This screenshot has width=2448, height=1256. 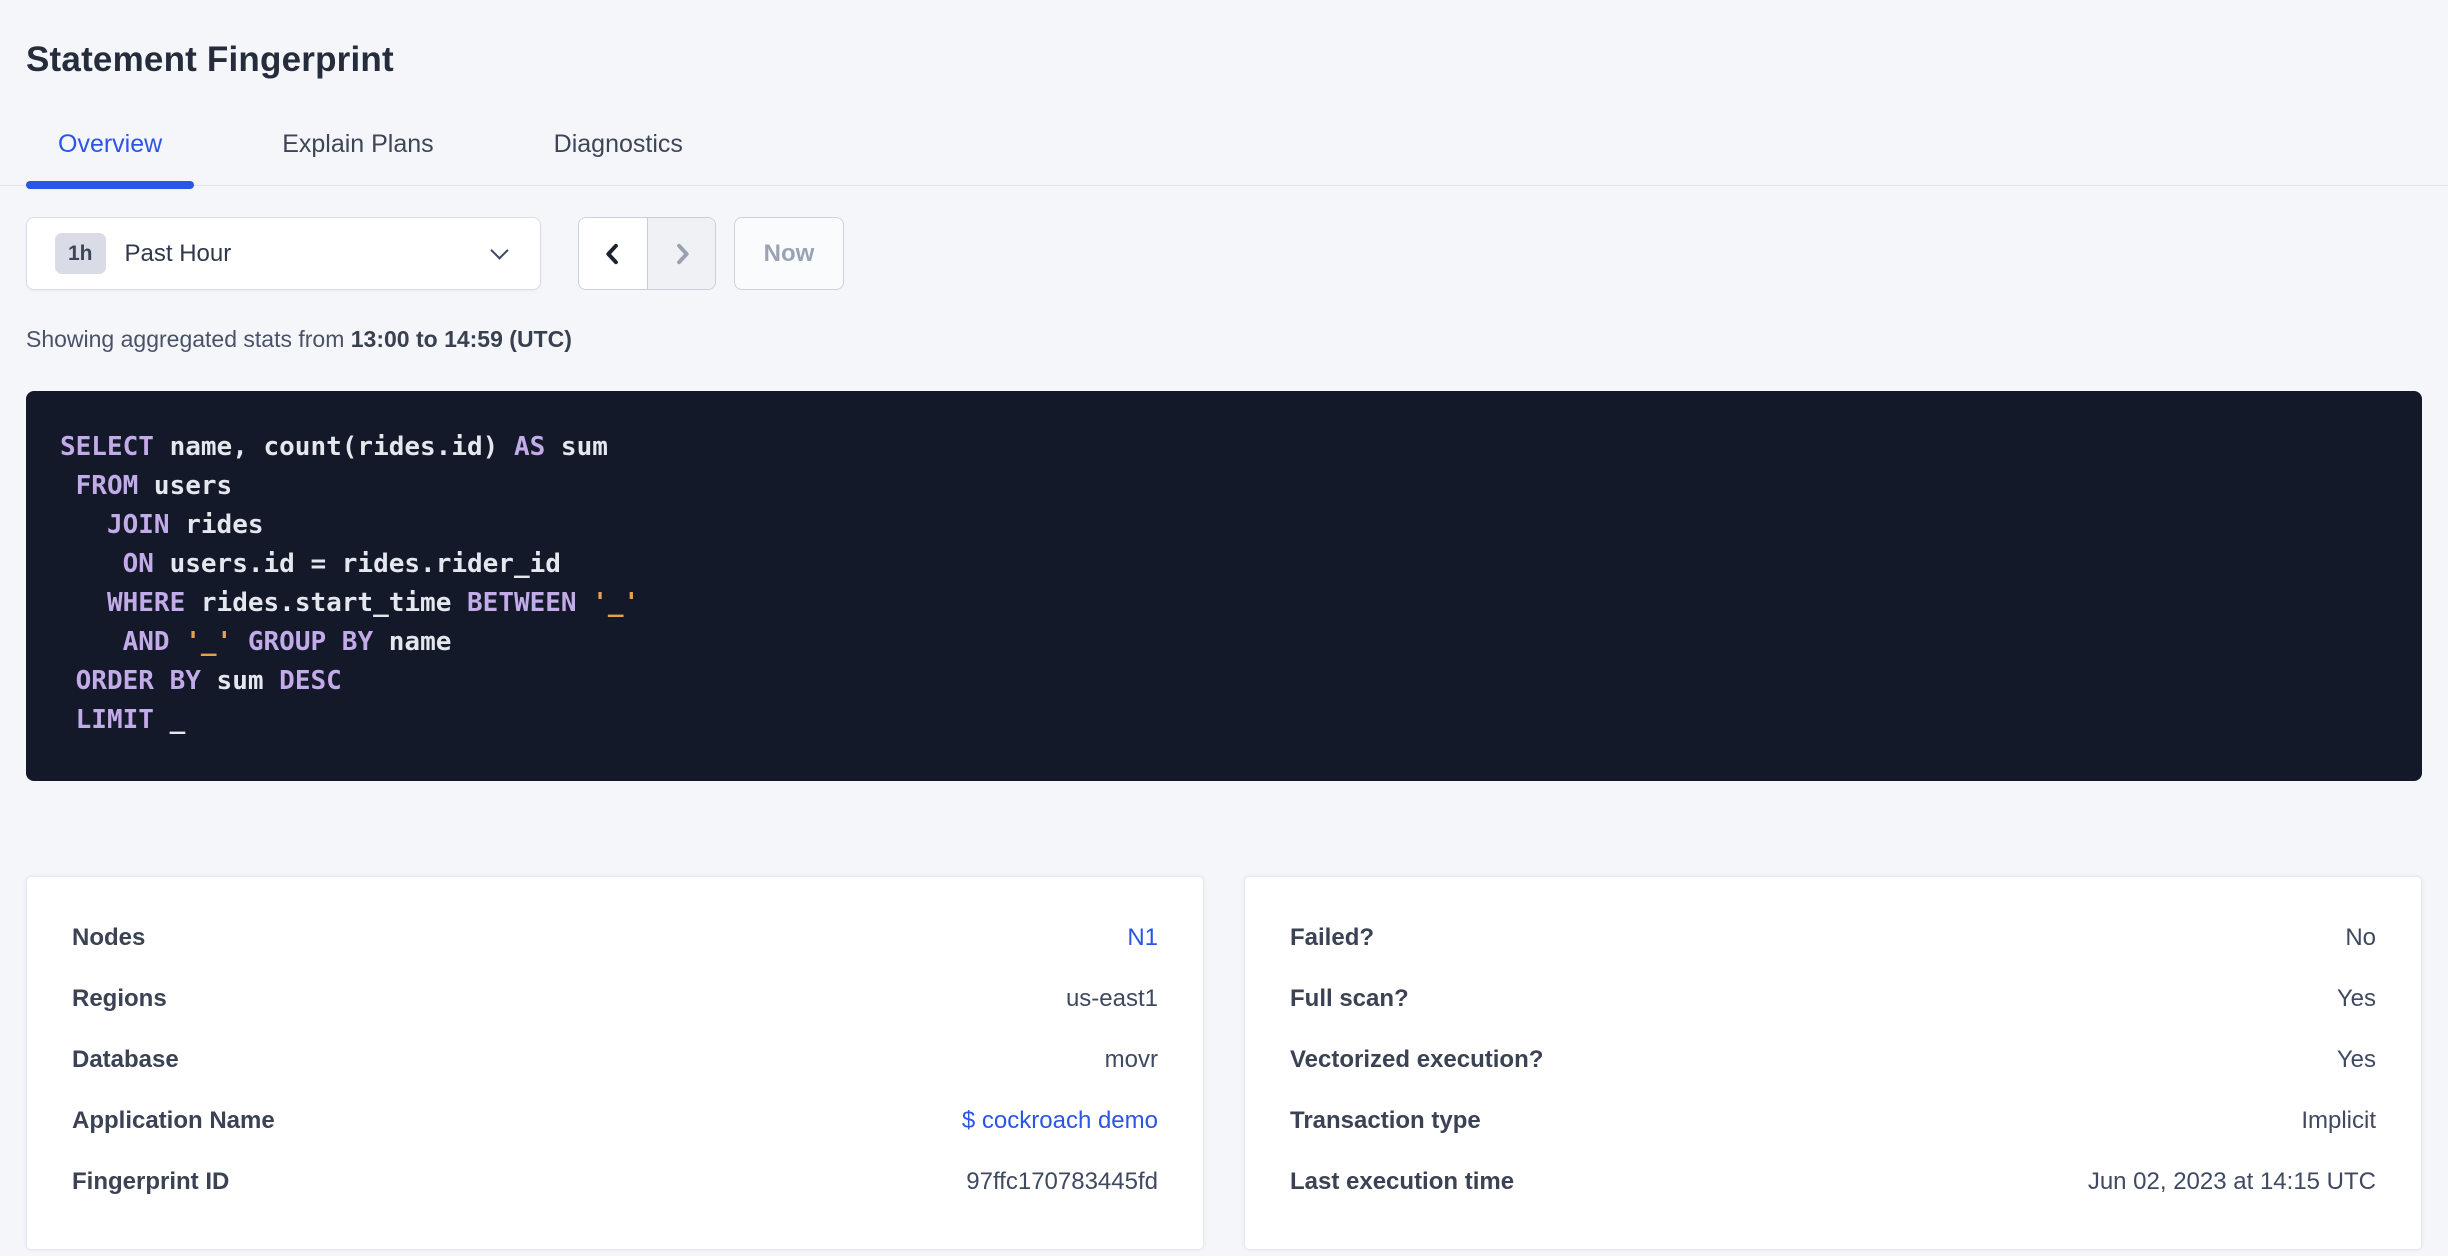 I want to click on sql-keyword: AS, so click(x=529, y=447).